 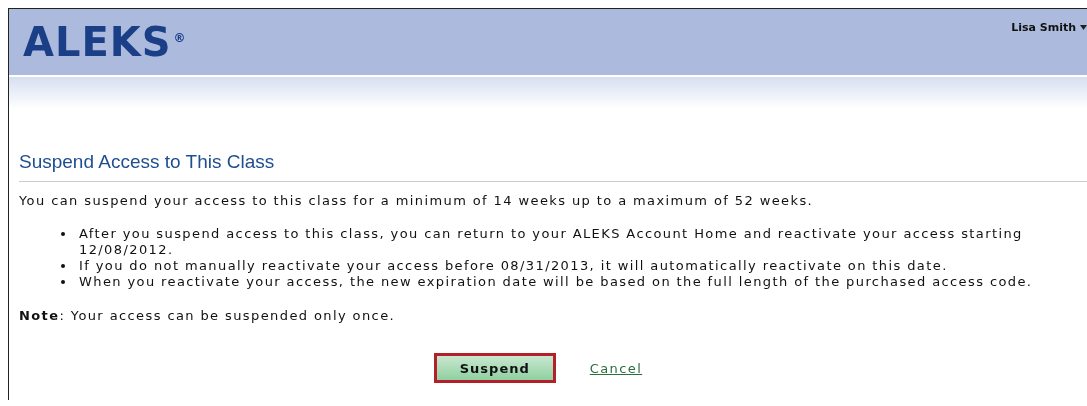 What do you see at coordinates (556, 282) in the screenshot?
I see `bullet-text: When you reactivate your access, the new expiration date will be based on the full length of the purchased access code.` at bounding box center [556, 282].